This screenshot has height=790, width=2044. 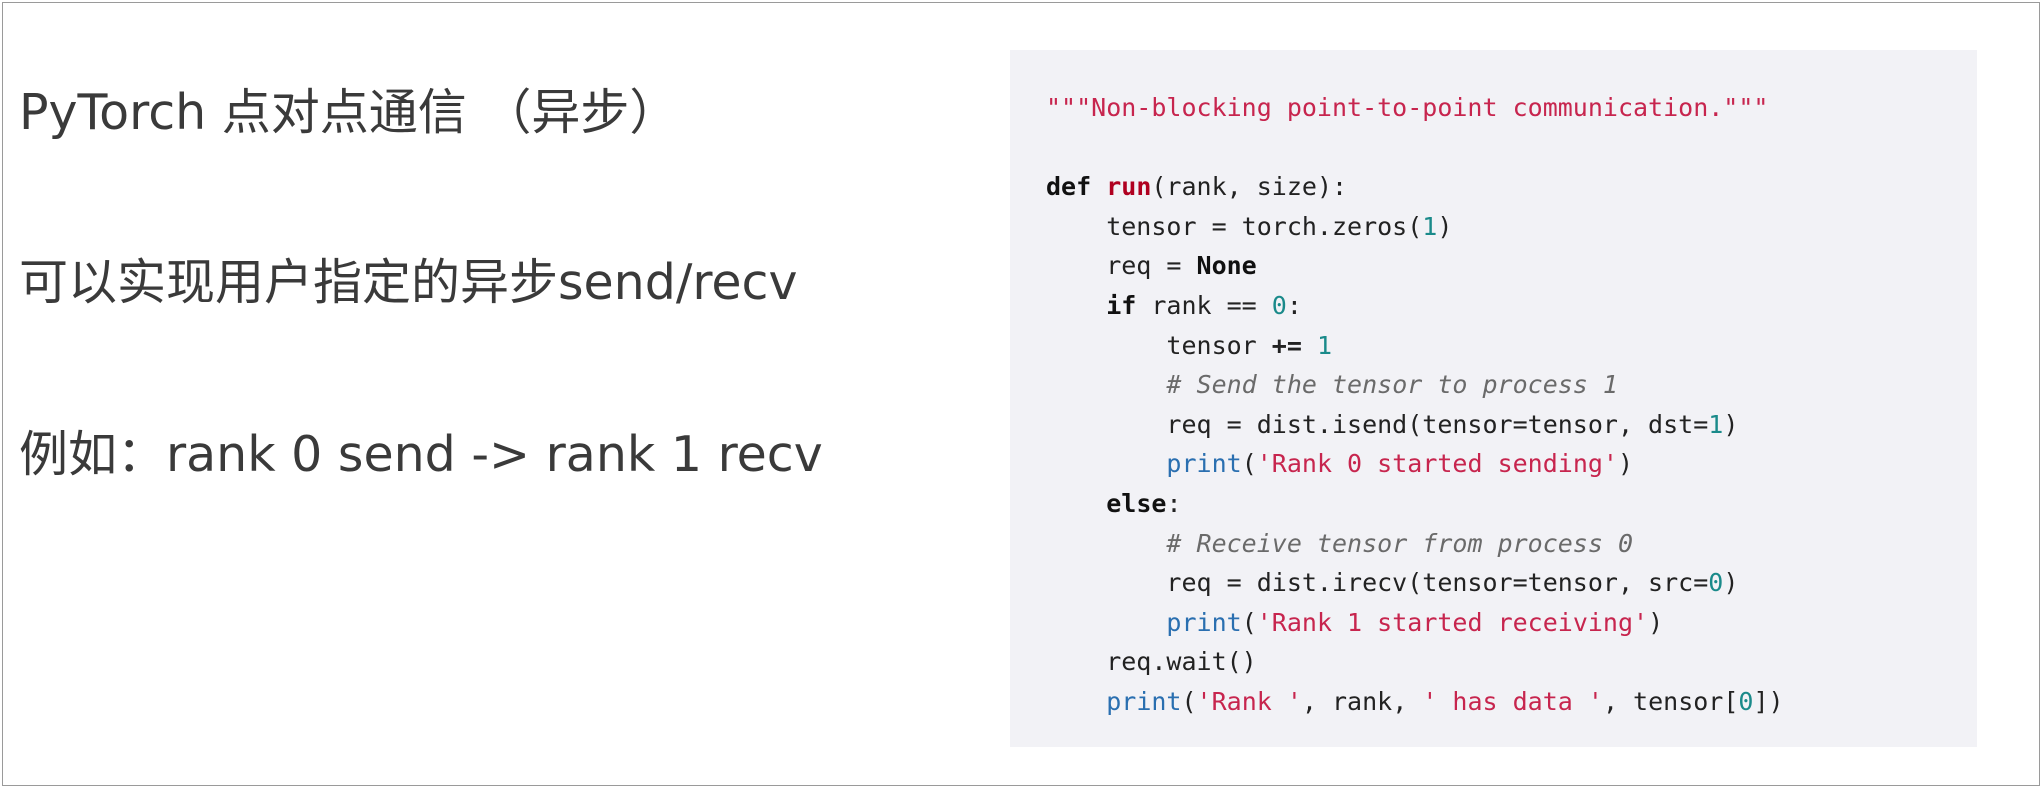 What do you see at coordinates (1392, 385) in the screenshot?
I see `code-token: # Send the tensor to process 1` at bounding box center [1392, 385].